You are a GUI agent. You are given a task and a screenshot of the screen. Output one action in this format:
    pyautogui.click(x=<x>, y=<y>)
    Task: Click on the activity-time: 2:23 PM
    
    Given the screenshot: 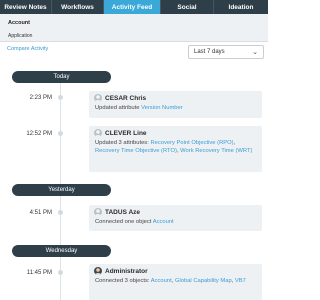 What is the action you would take?
    pyautogui.click(x=40, y=98)
    